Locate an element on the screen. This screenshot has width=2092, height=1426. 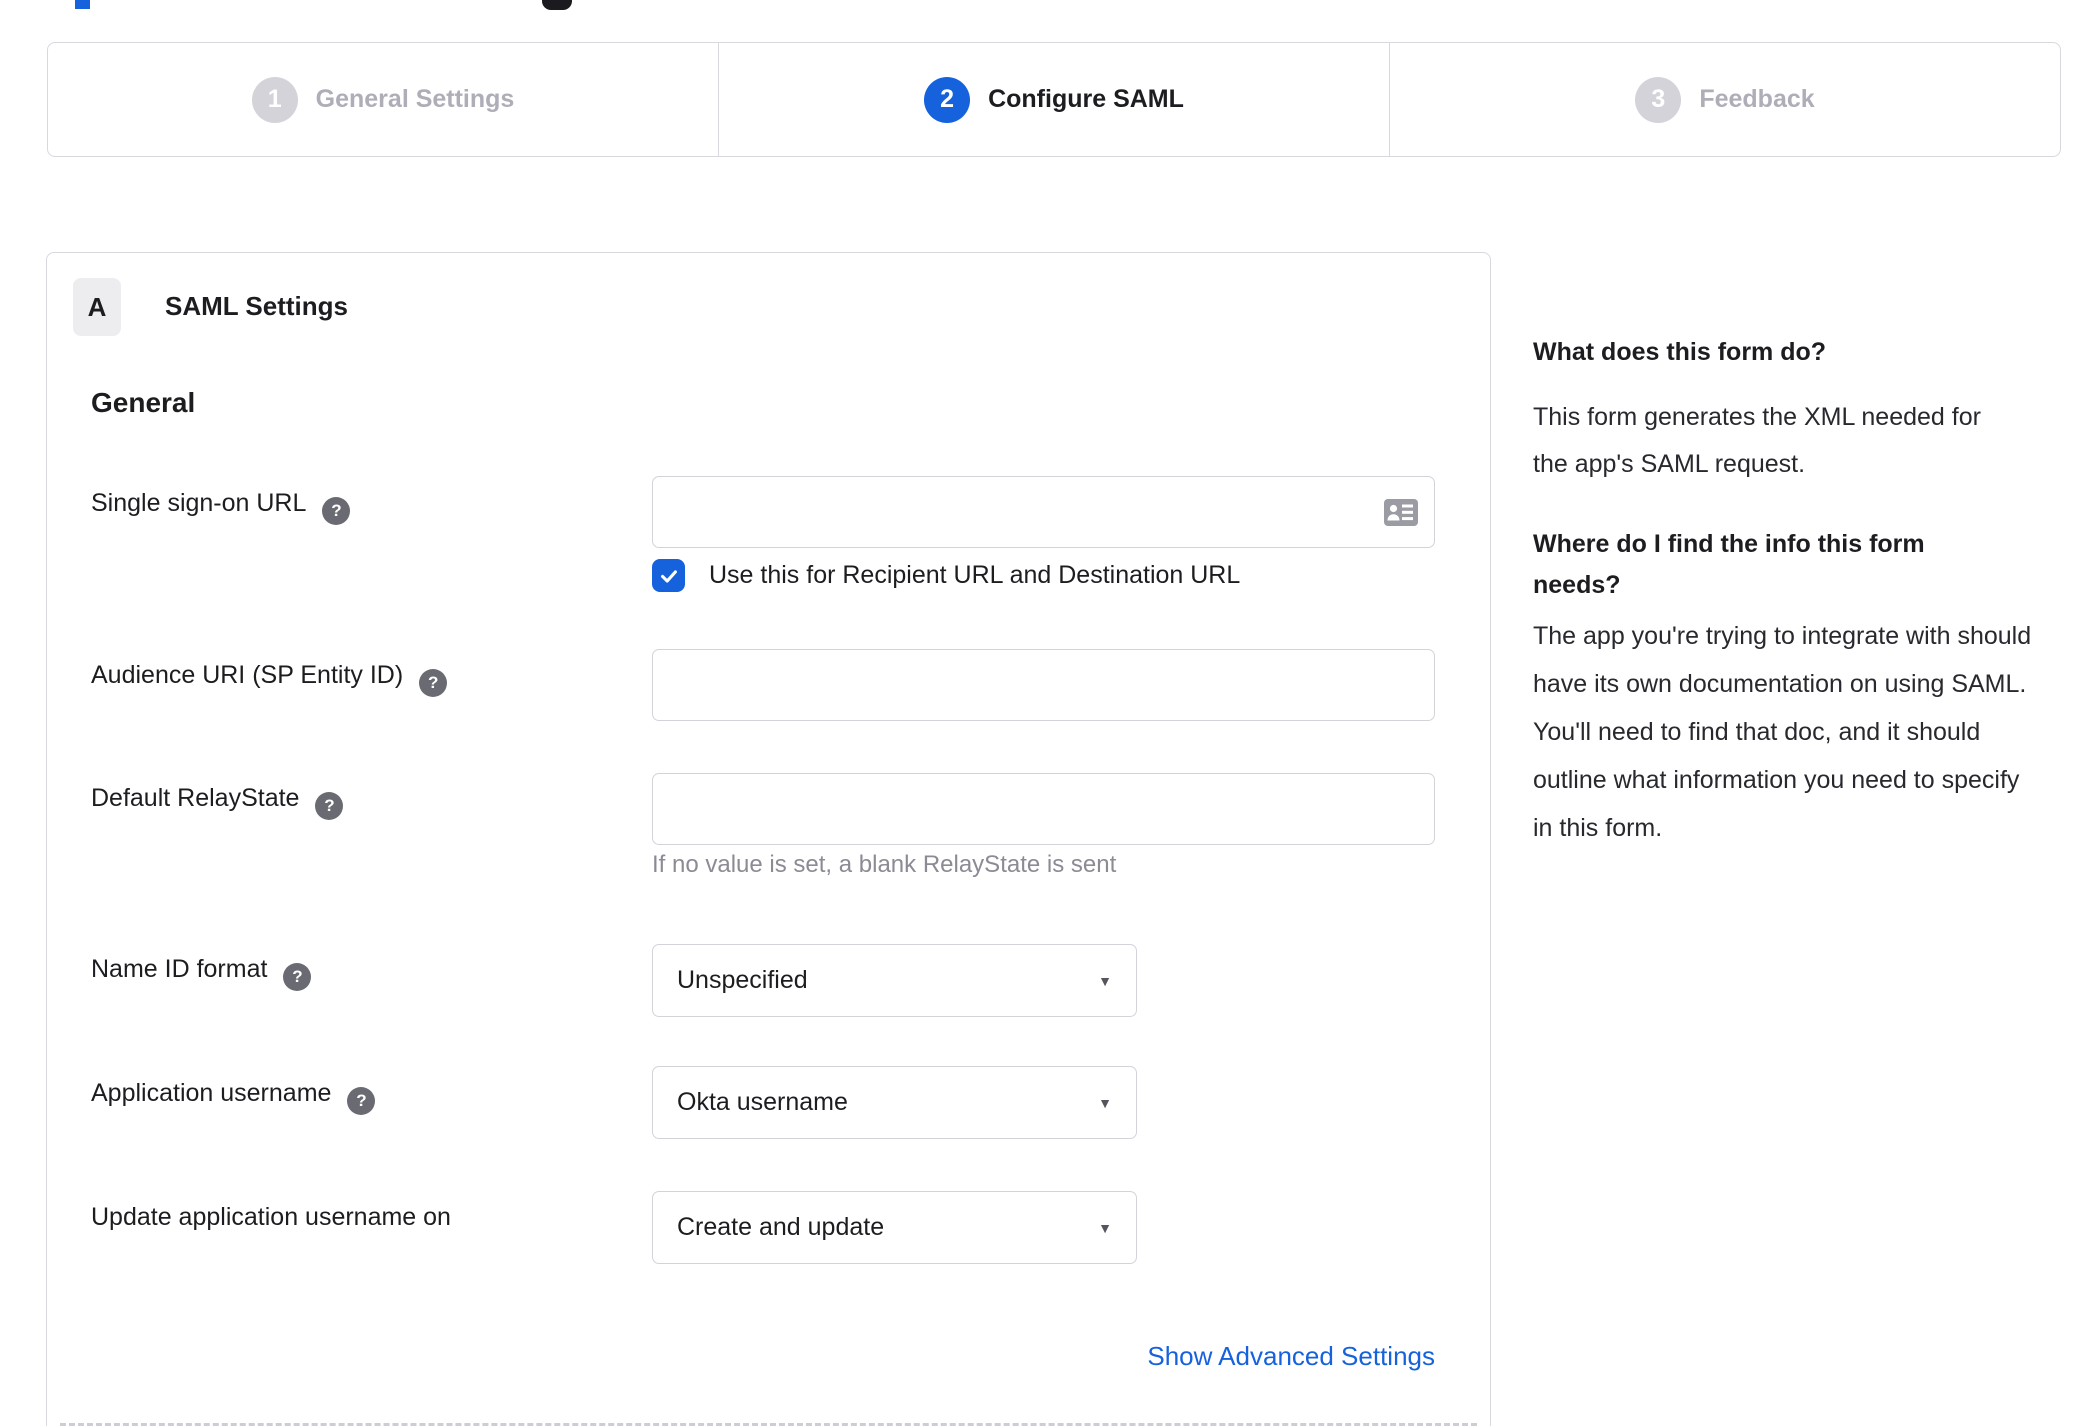
app-username-value: Okta username is located at coordinates (762, 1102).